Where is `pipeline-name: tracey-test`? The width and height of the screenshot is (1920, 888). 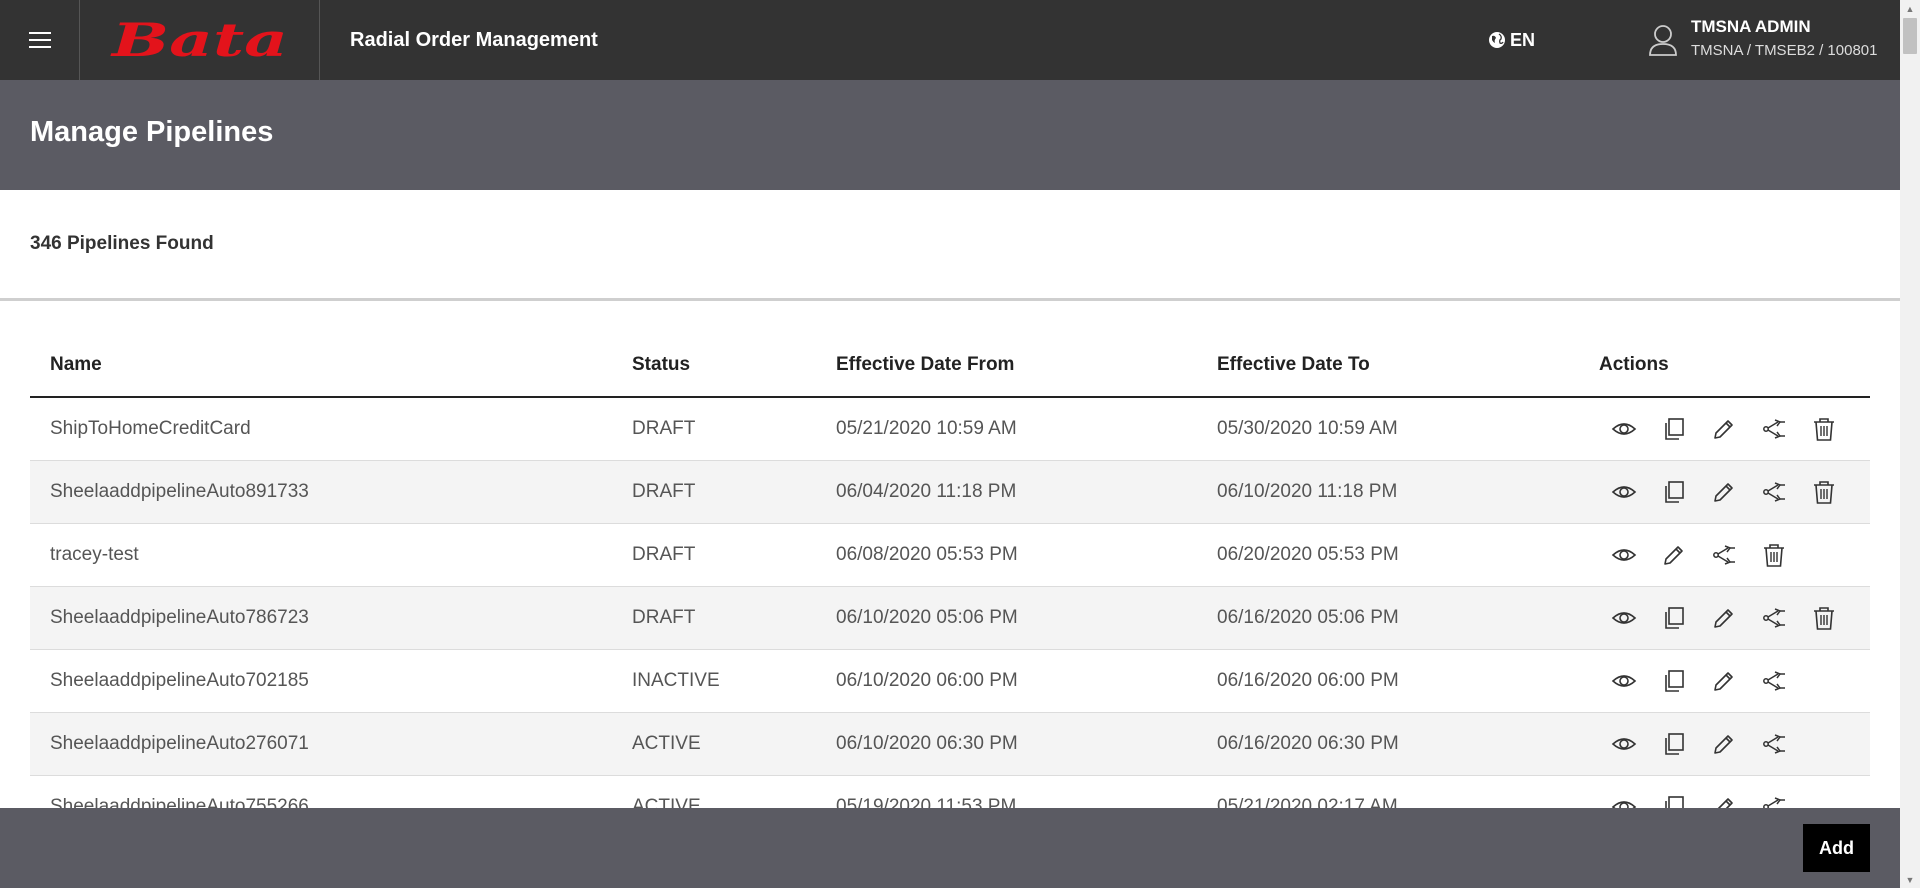 pipeline-name: tracey-test is located at coordinates (94, 554).